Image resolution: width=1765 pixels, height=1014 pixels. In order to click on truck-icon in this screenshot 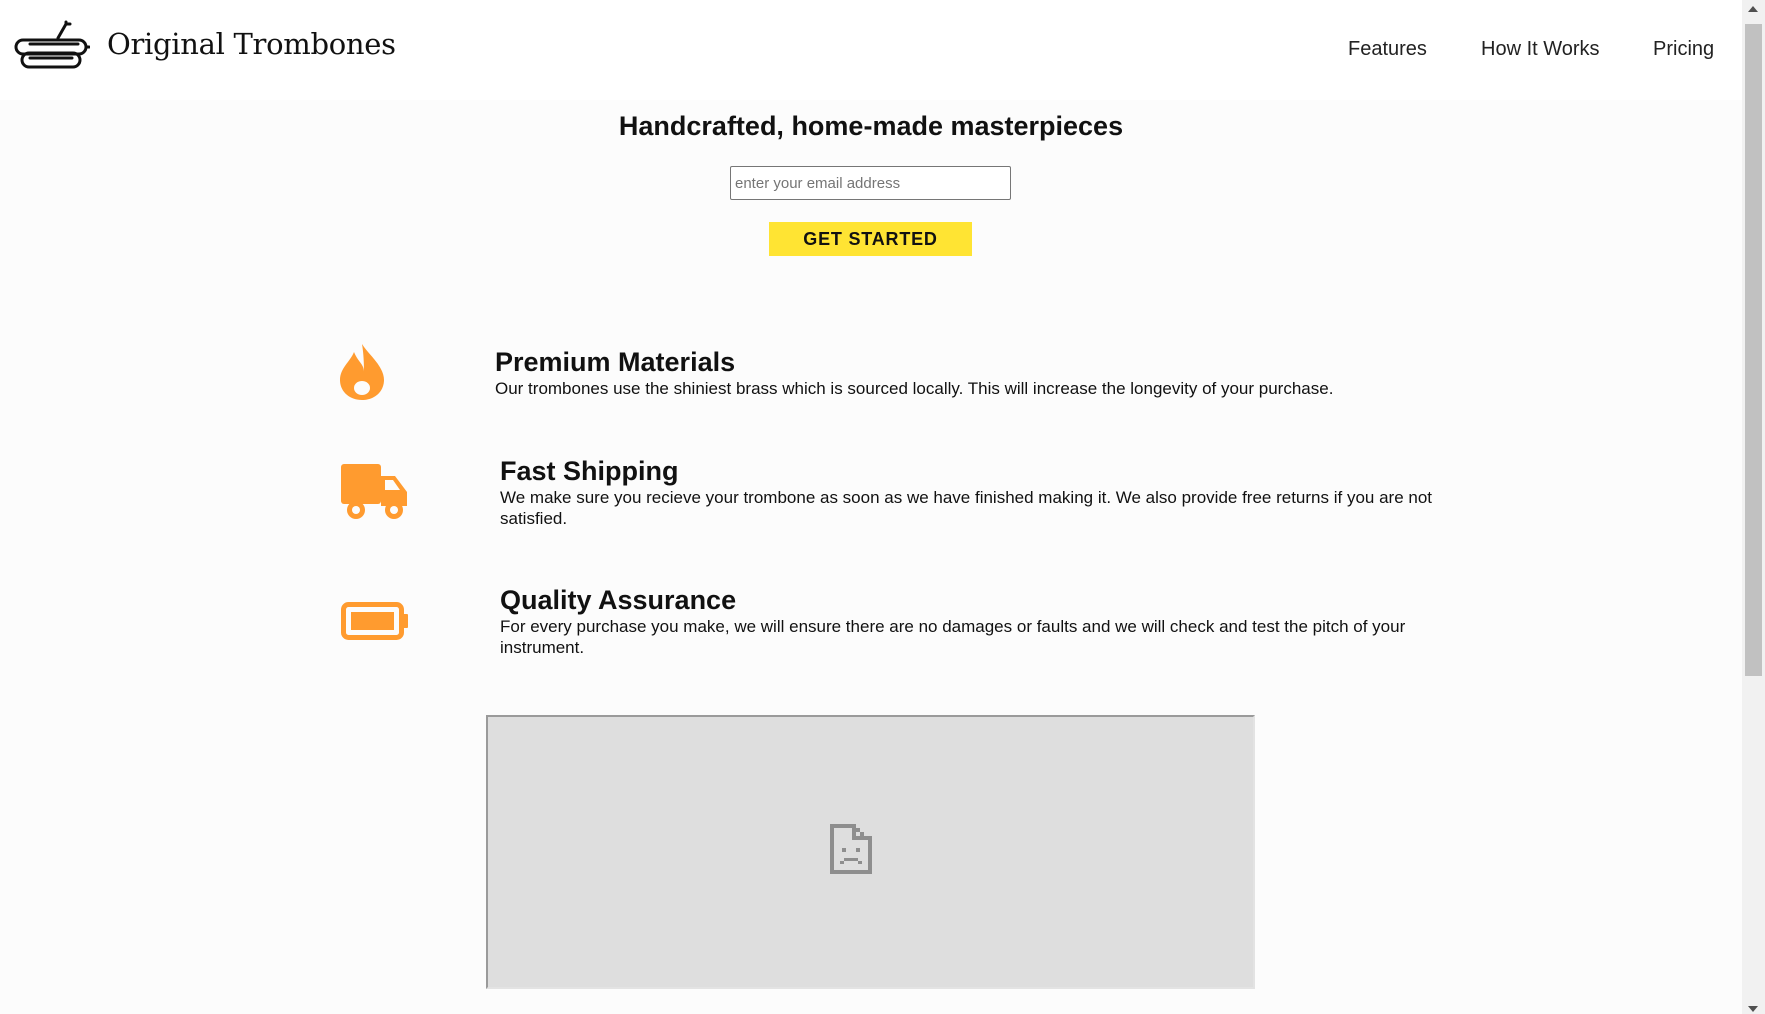, I will do `click(374, 491)`.